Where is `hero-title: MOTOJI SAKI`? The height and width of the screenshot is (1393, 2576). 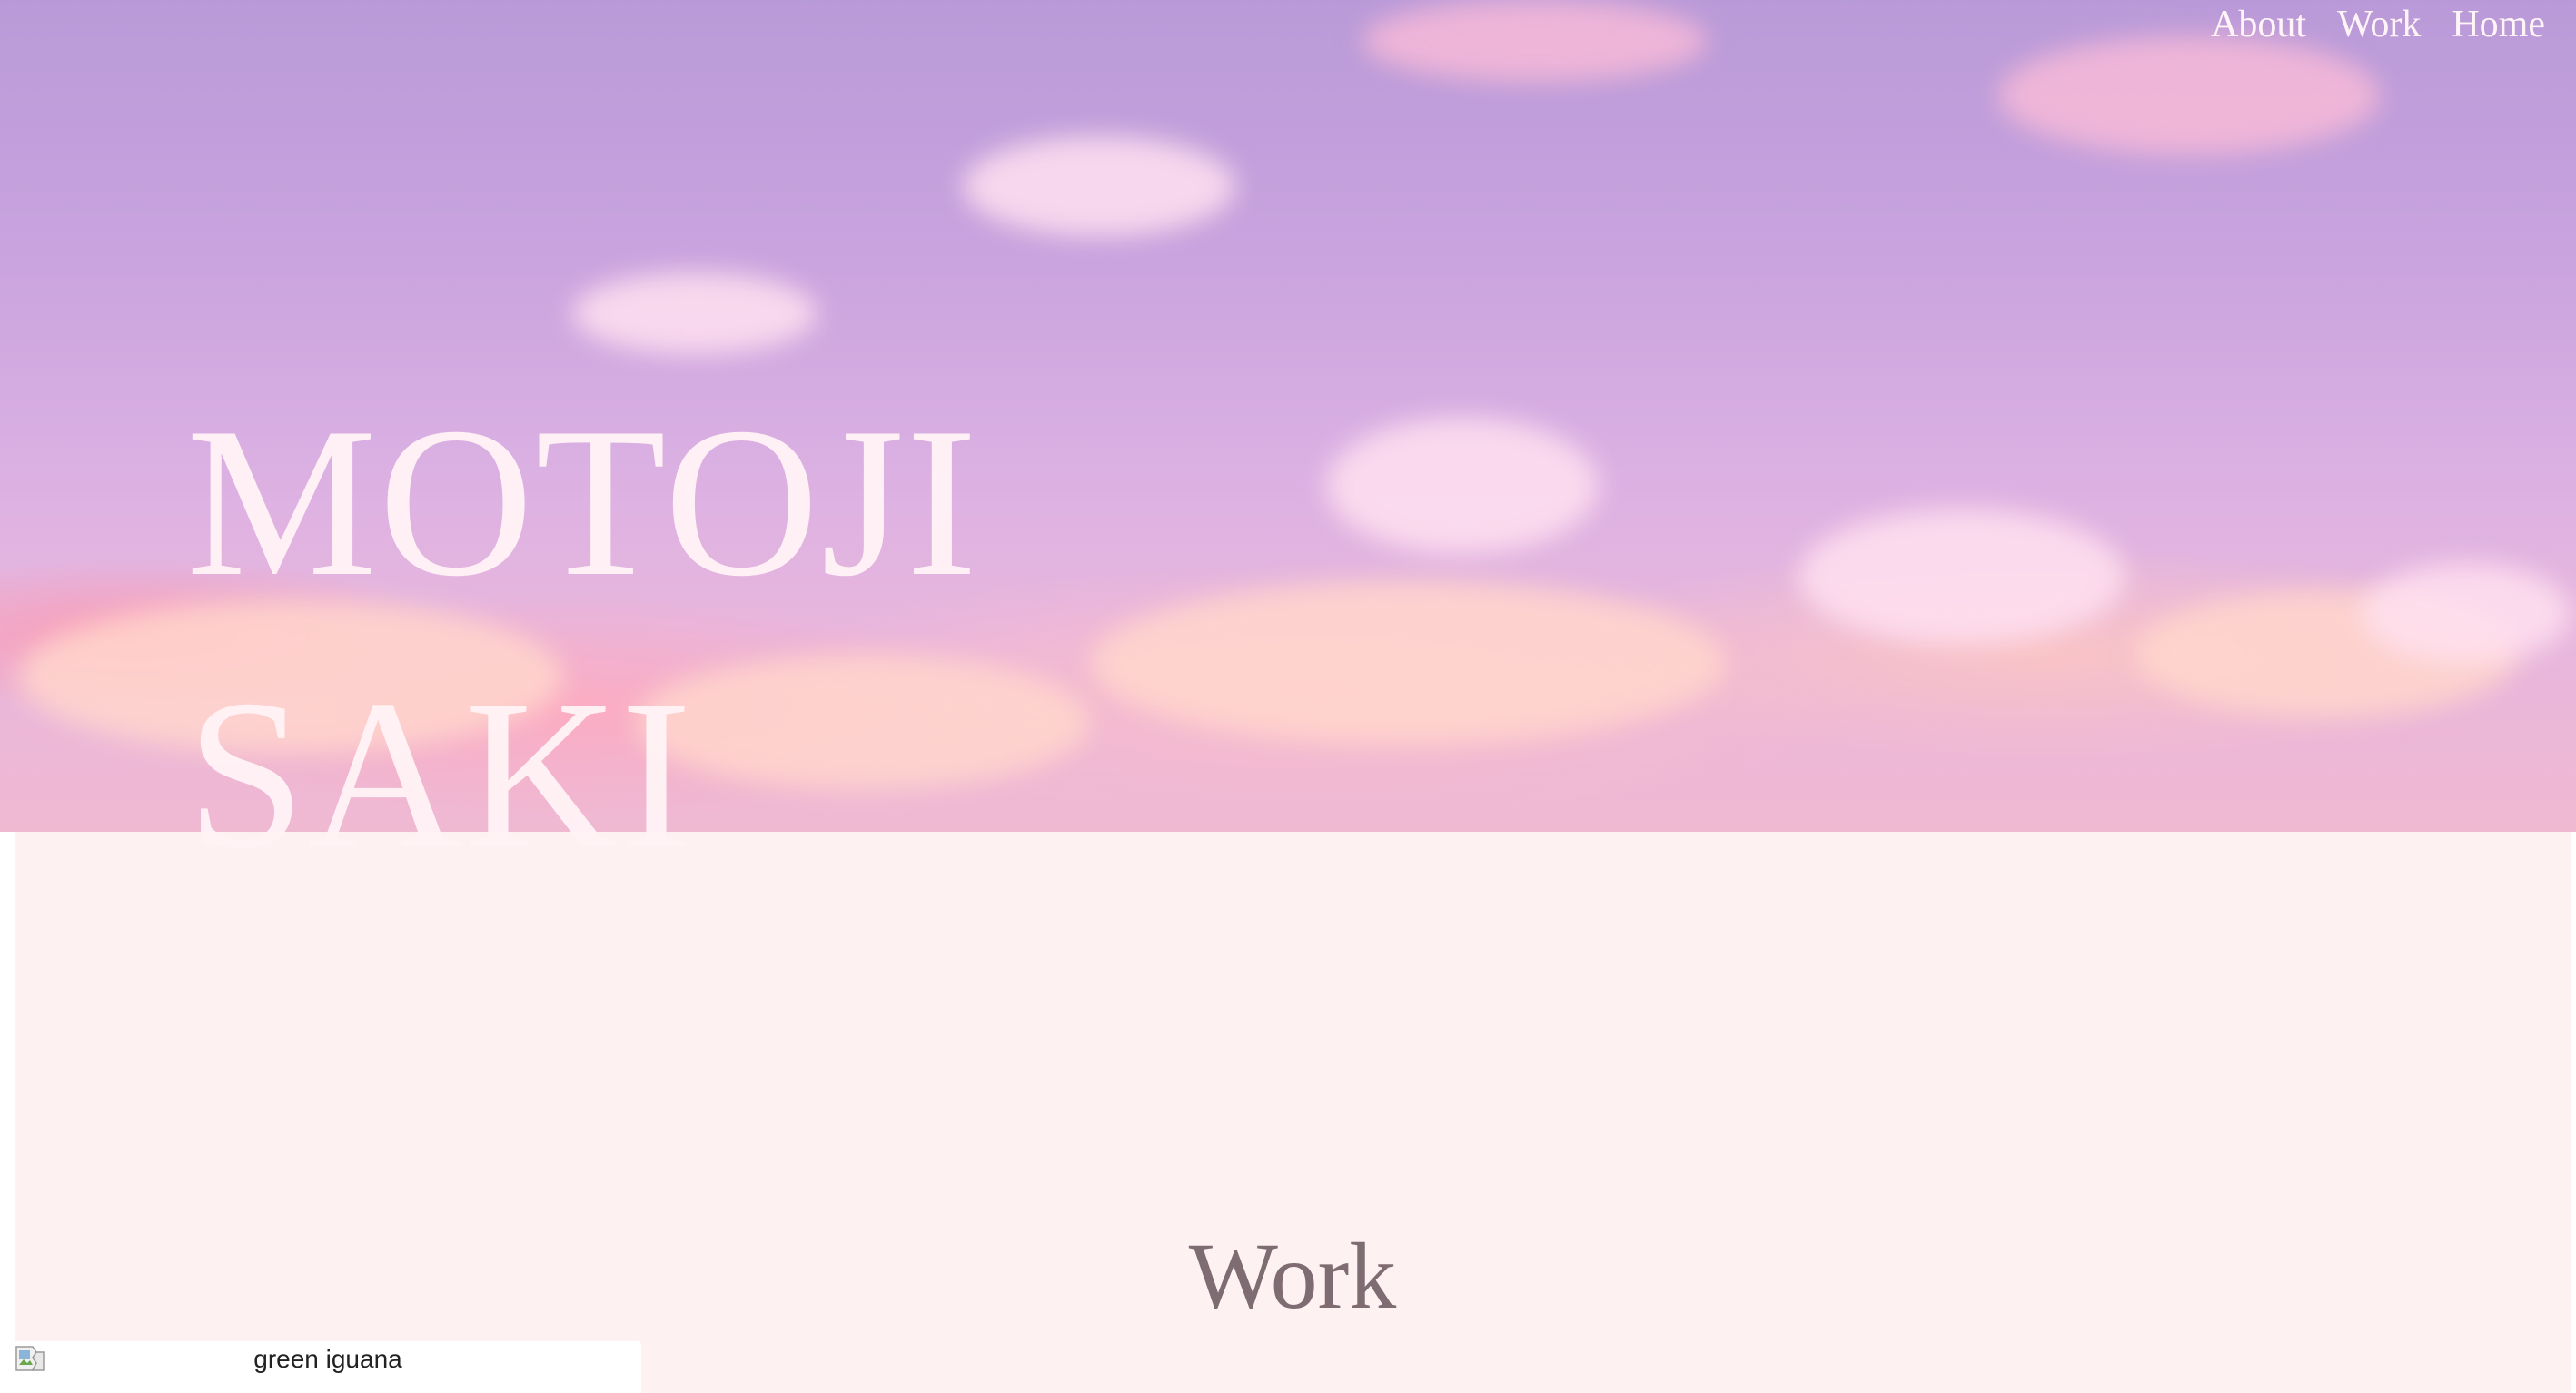 hero-title: MOTOJI SAKI is located at coordinates (582, 639).